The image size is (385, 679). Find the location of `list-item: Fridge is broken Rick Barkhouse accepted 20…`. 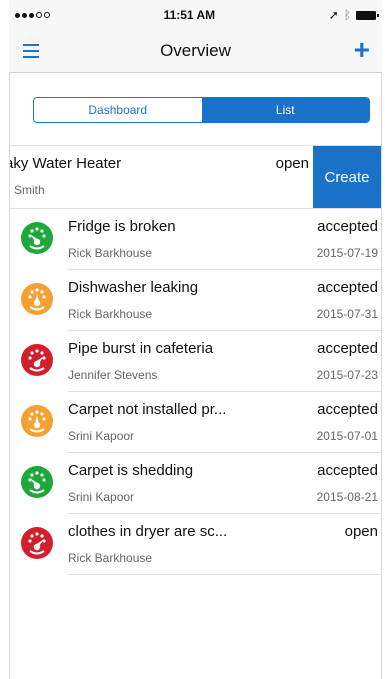

list-item: Fridge is broken Rick Barkhouse accepted 20… is located at coordinates (201, 239).